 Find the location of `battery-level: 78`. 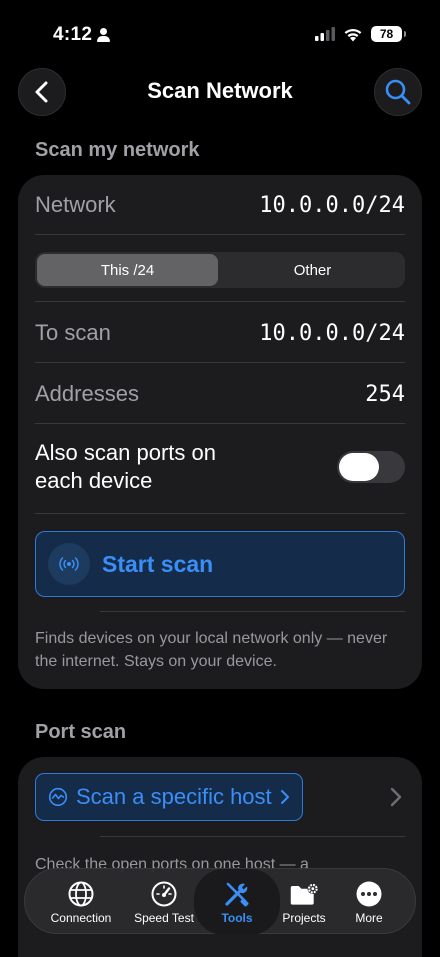

battery-level: 78 is located at coordinates (386, 34).